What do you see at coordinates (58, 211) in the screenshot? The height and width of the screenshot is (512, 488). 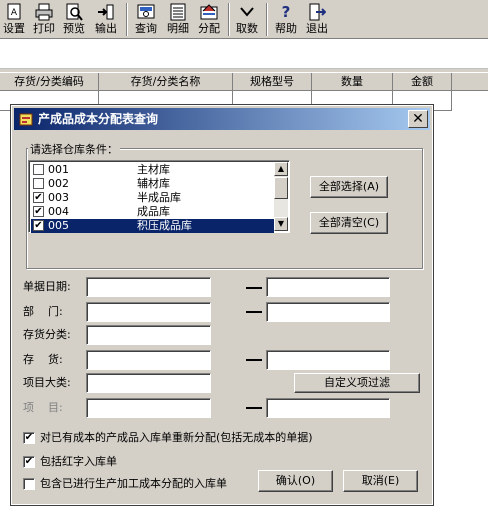 I see `warehouse-code: 004` at bounding box center [58, 211].